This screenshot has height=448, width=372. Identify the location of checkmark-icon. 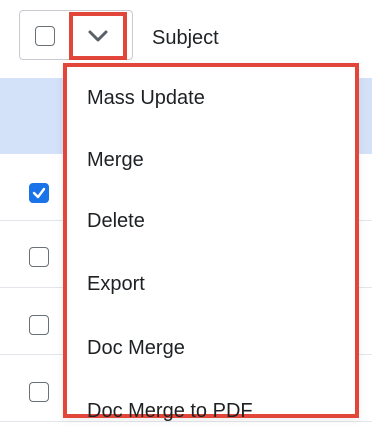
(39, 193).